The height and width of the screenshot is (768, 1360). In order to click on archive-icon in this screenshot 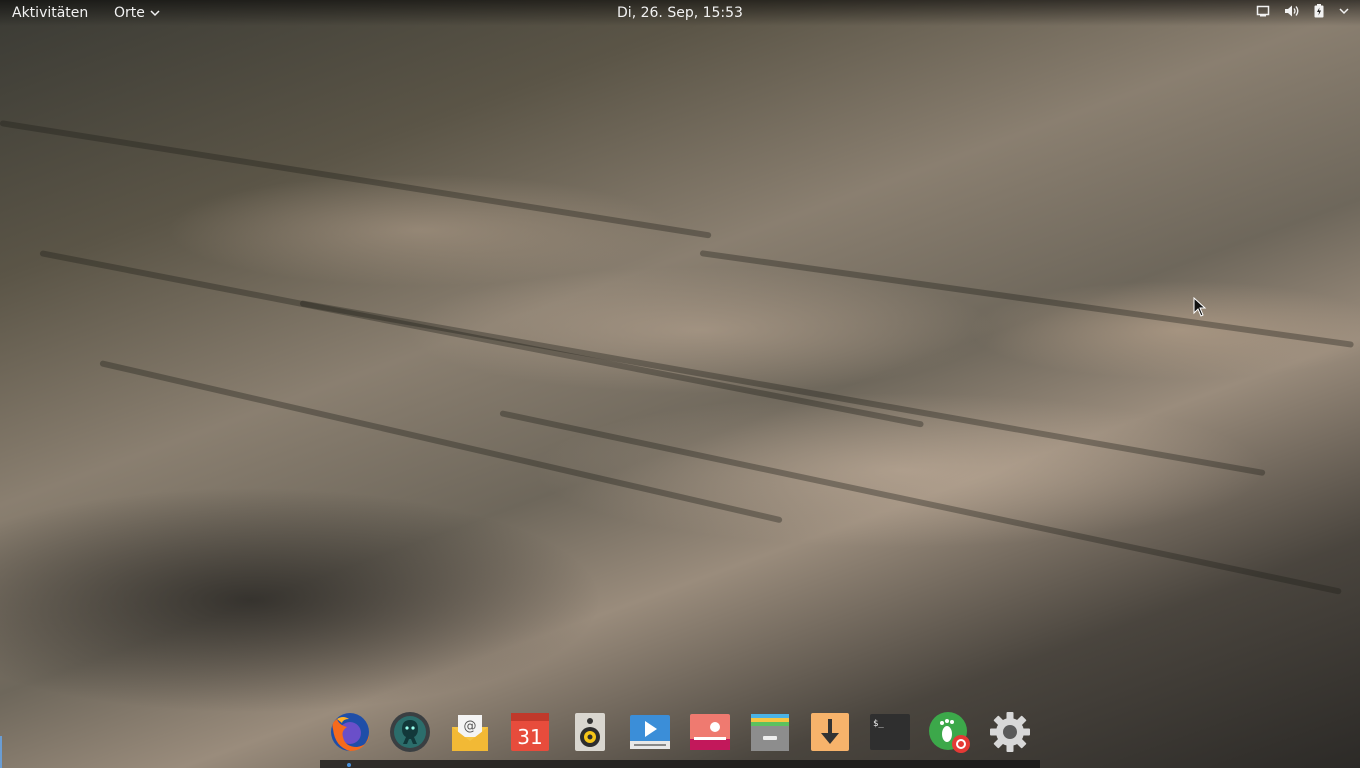, I will do `click(770, 732)`.